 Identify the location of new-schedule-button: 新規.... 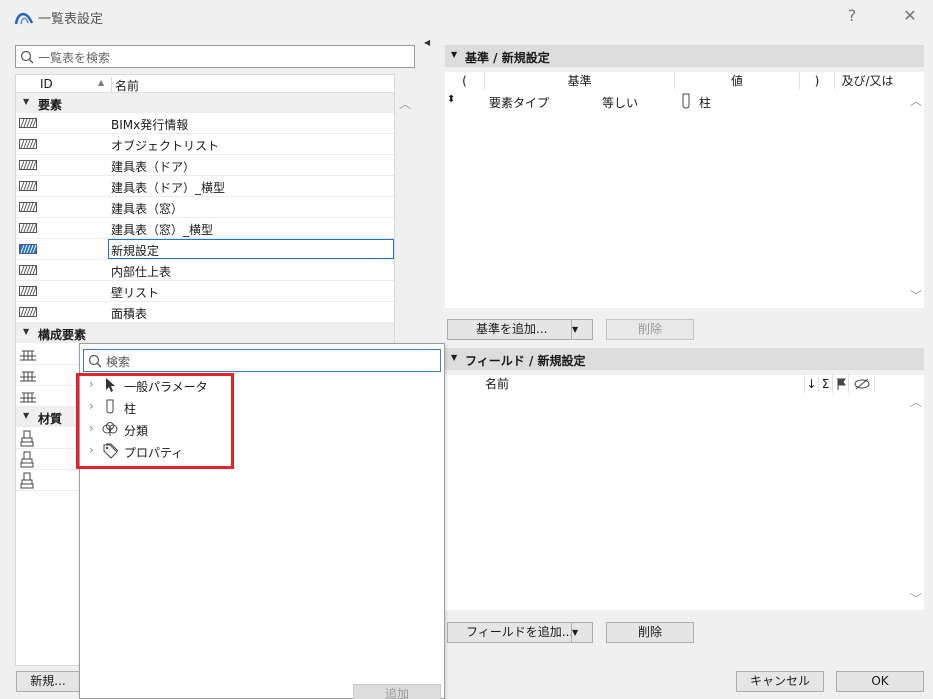
(48, 681).